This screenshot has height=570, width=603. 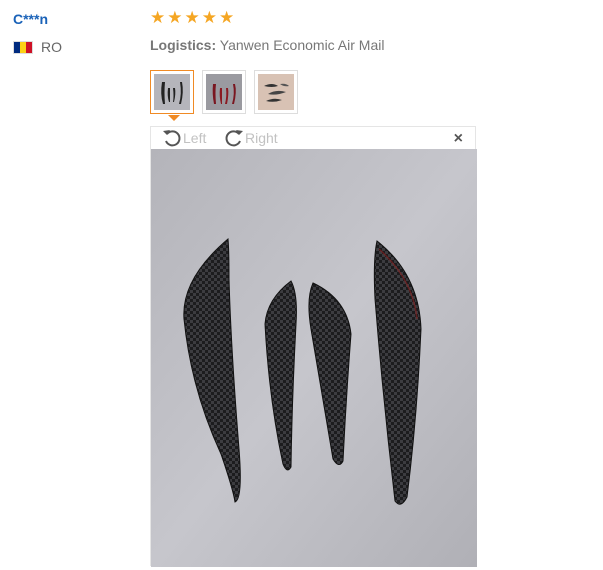 I want to click on active-thumb-indicator, so click(x=174, y=118).